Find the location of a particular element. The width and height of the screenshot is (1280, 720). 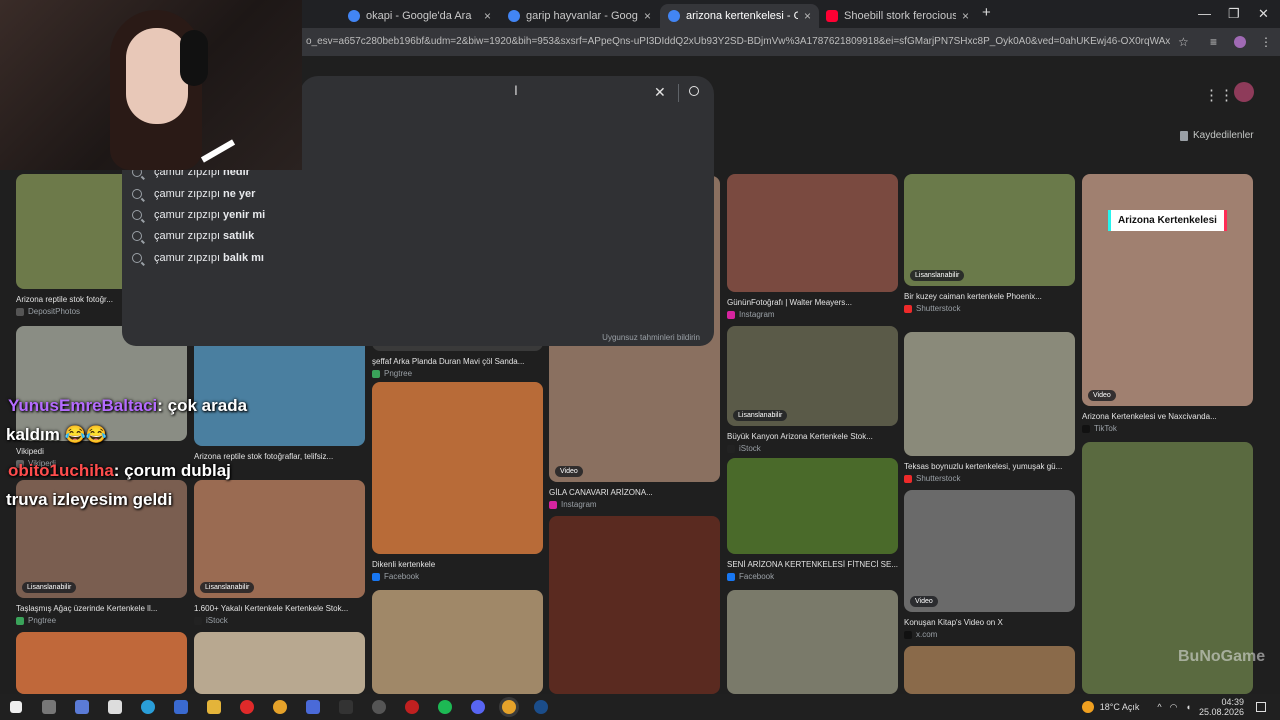

close-window-button: ✕ is located at coordinates (1263, 14).